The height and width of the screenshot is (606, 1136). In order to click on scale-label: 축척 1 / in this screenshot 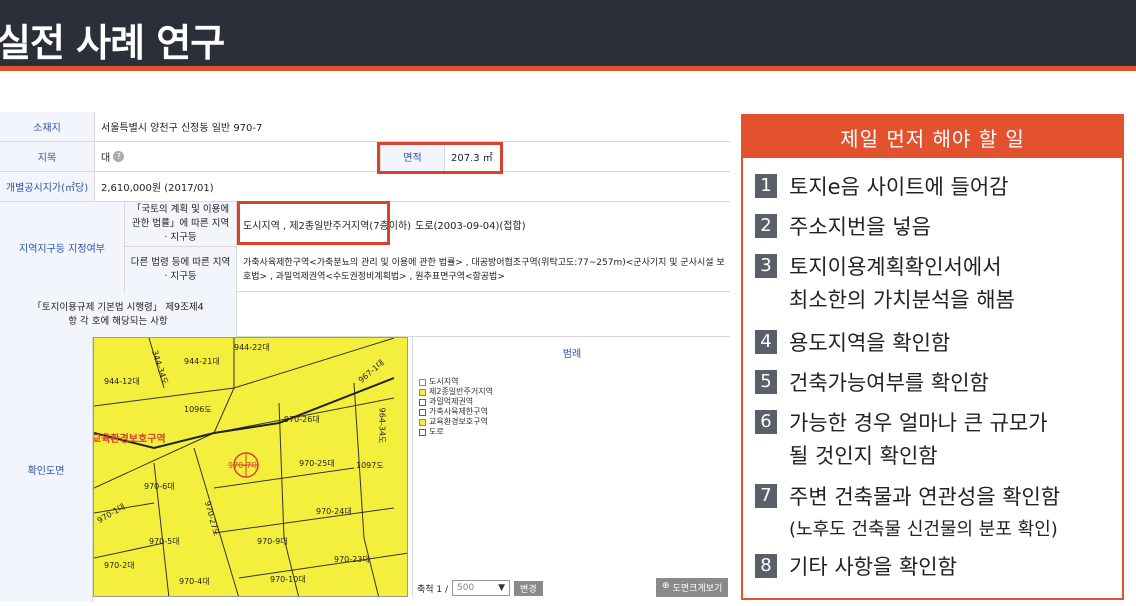, I will do `click(433, 589)`.